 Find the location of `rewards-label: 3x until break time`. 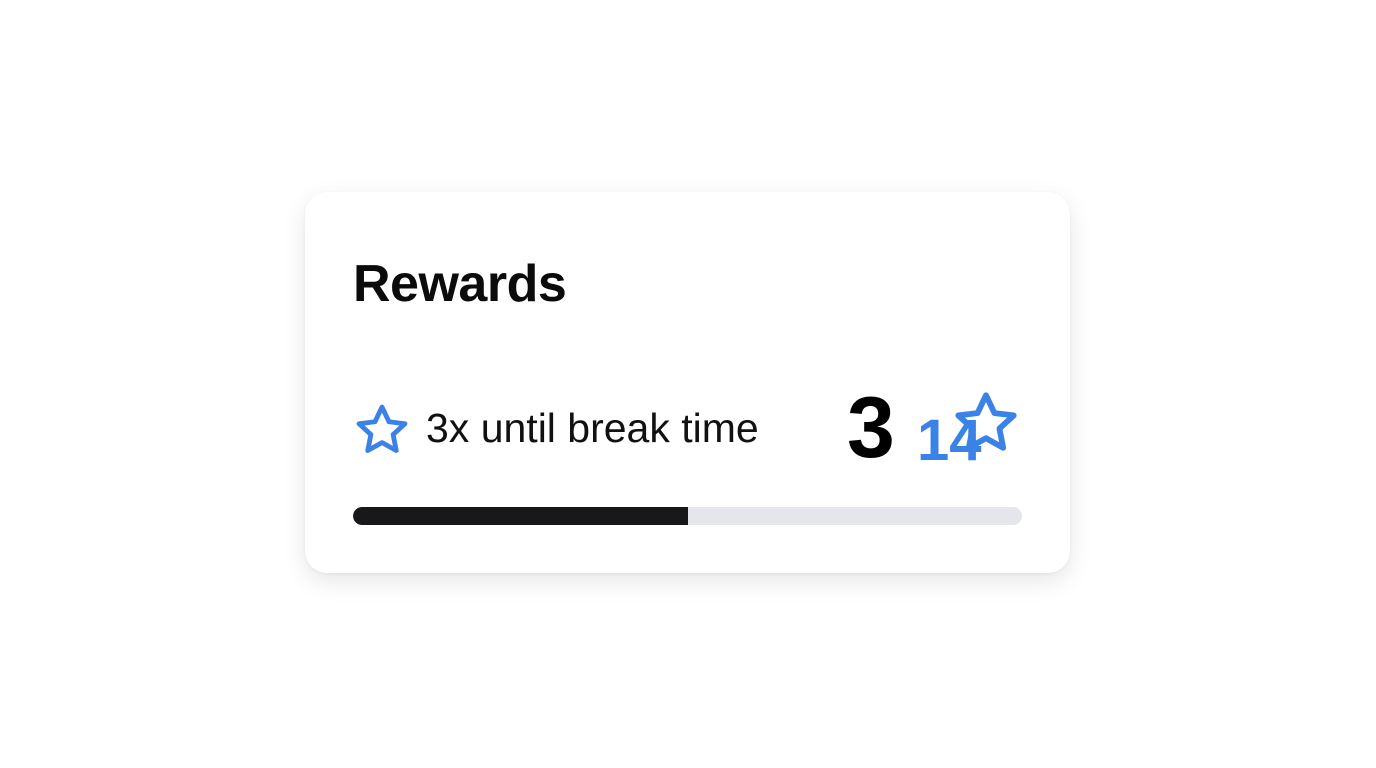

rewards-label: 3x until break time is located at coordinates (592, 428).